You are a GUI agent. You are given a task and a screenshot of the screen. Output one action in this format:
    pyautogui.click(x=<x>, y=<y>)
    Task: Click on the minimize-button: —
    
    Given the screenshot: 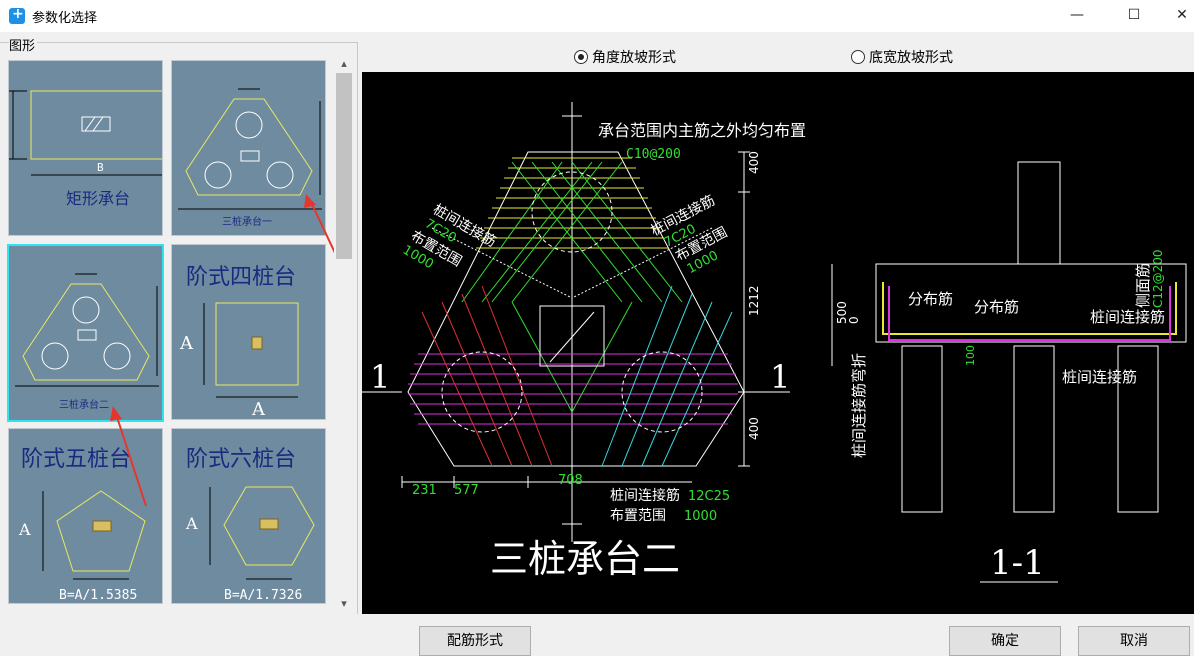 What is the action you would take?
    pyautogui.click(x=1077, y=16)
    